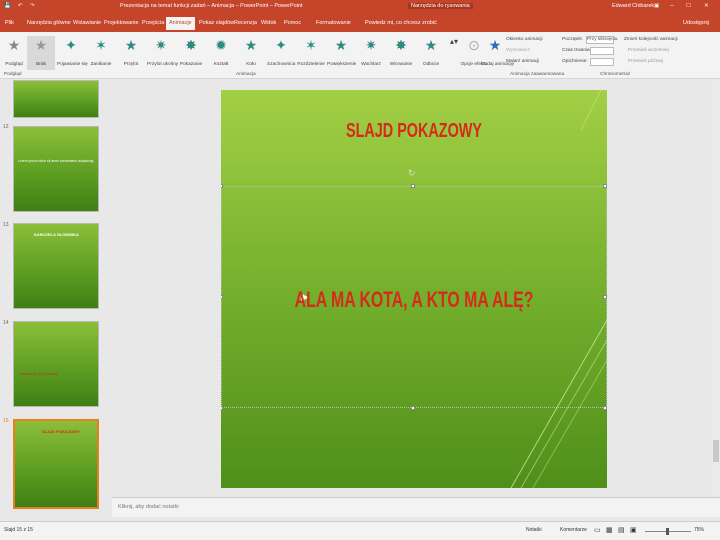 This screenshot has height=540, width=720. Describe the element at coordinates (716, 451) in the screenshot. I see `scrollbar-thumb` at that location.